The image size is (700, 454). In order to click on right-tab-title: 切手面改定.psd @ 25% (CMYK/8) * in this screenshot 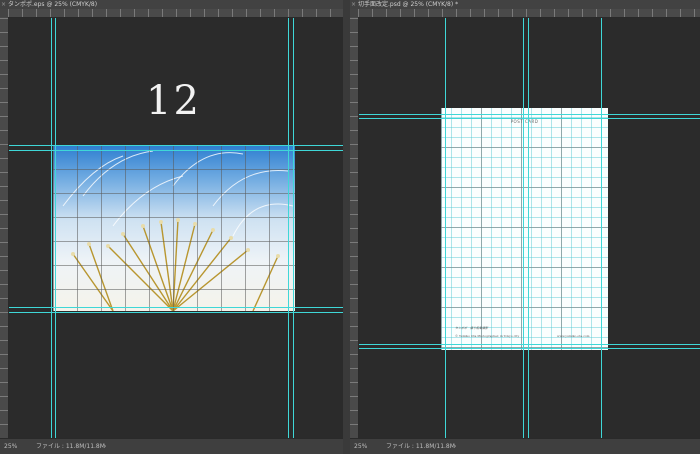, I will do `click(408, 4)`.